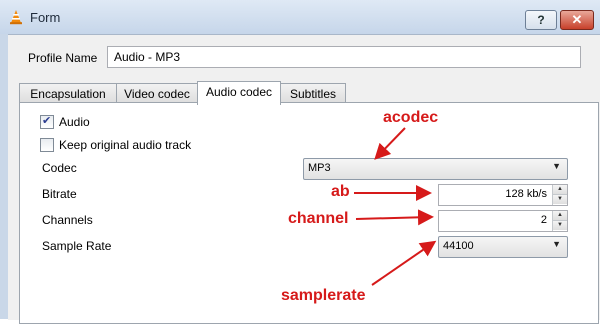  I want to click on profile-name-input, so click(344, 57).